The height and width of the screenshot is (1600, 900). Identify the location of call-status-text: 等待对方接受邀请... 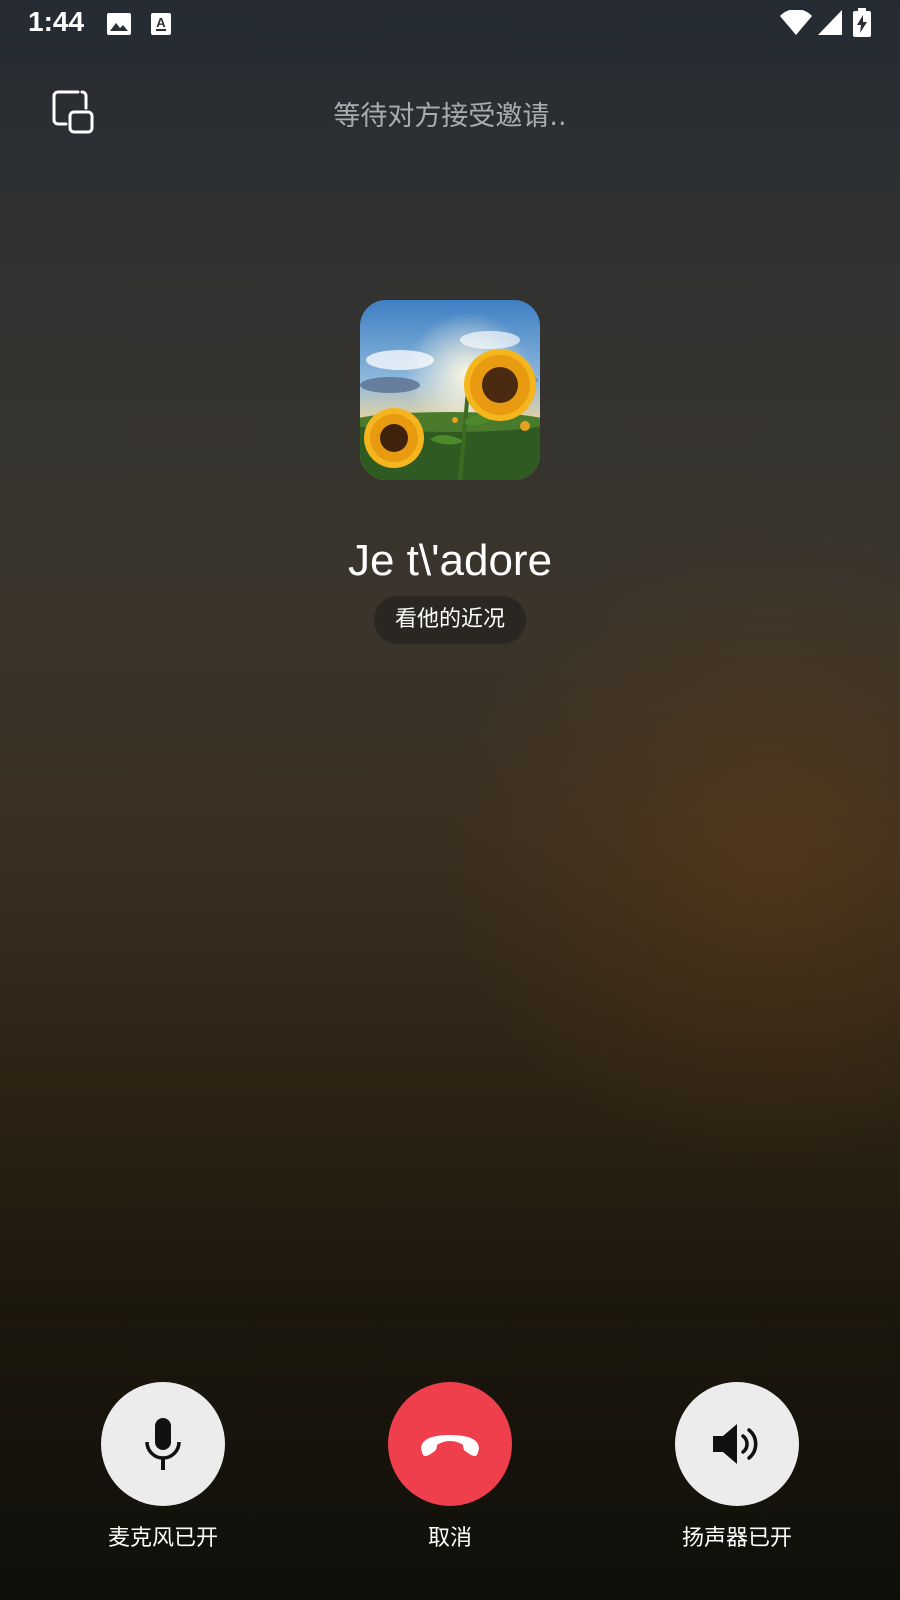
(450, 116).